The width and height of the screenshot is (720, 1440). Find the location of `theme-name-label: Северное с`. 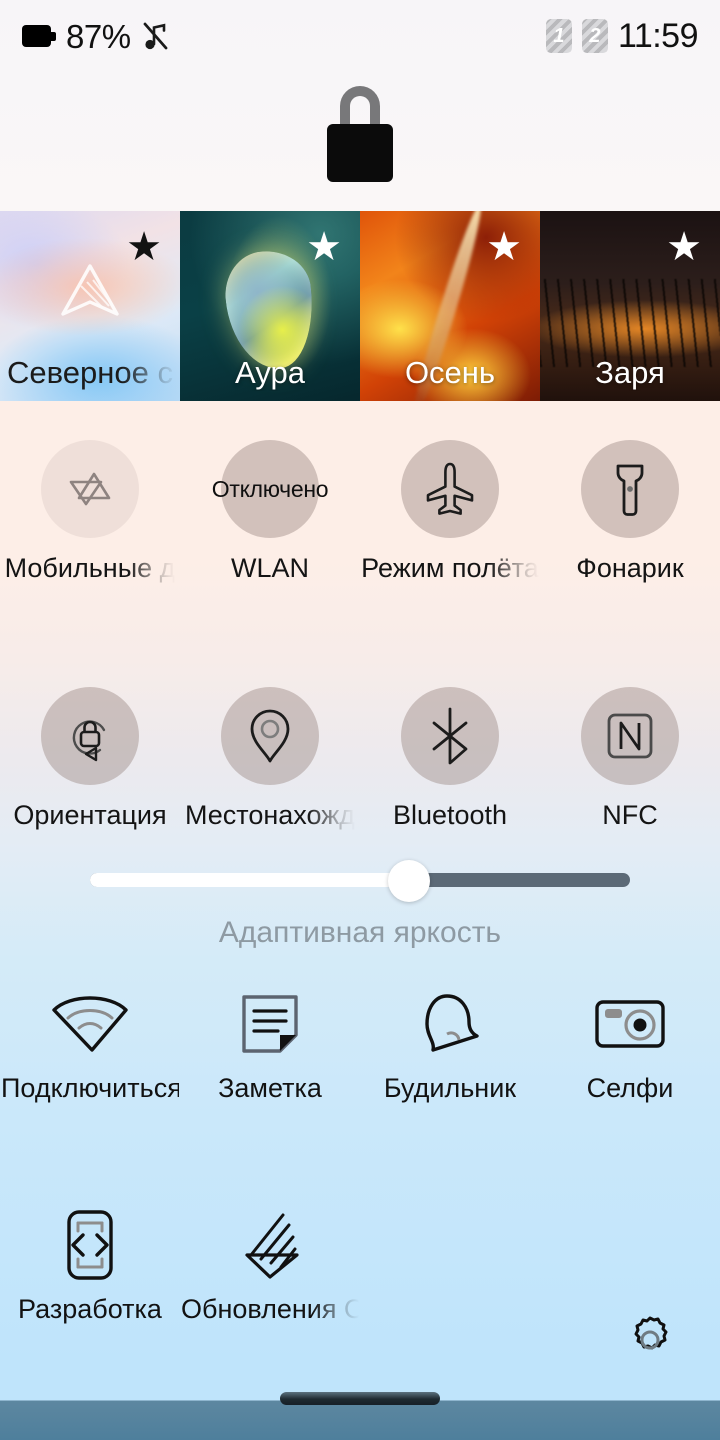

theme-name-label: Северное с is located at coordinates (90, 372).